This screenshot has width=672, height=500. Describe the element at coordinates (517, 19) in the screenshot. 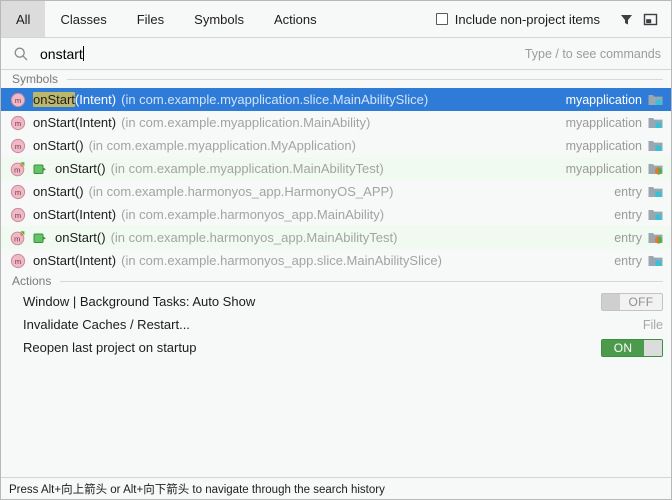

I see `include-non-project-items-checkbox: Include non-project items` at that location.